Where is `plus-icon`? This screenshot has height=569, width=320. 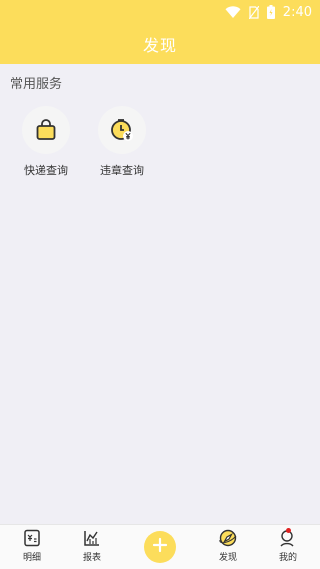
plus-icon is located at coordinates (160, 547).